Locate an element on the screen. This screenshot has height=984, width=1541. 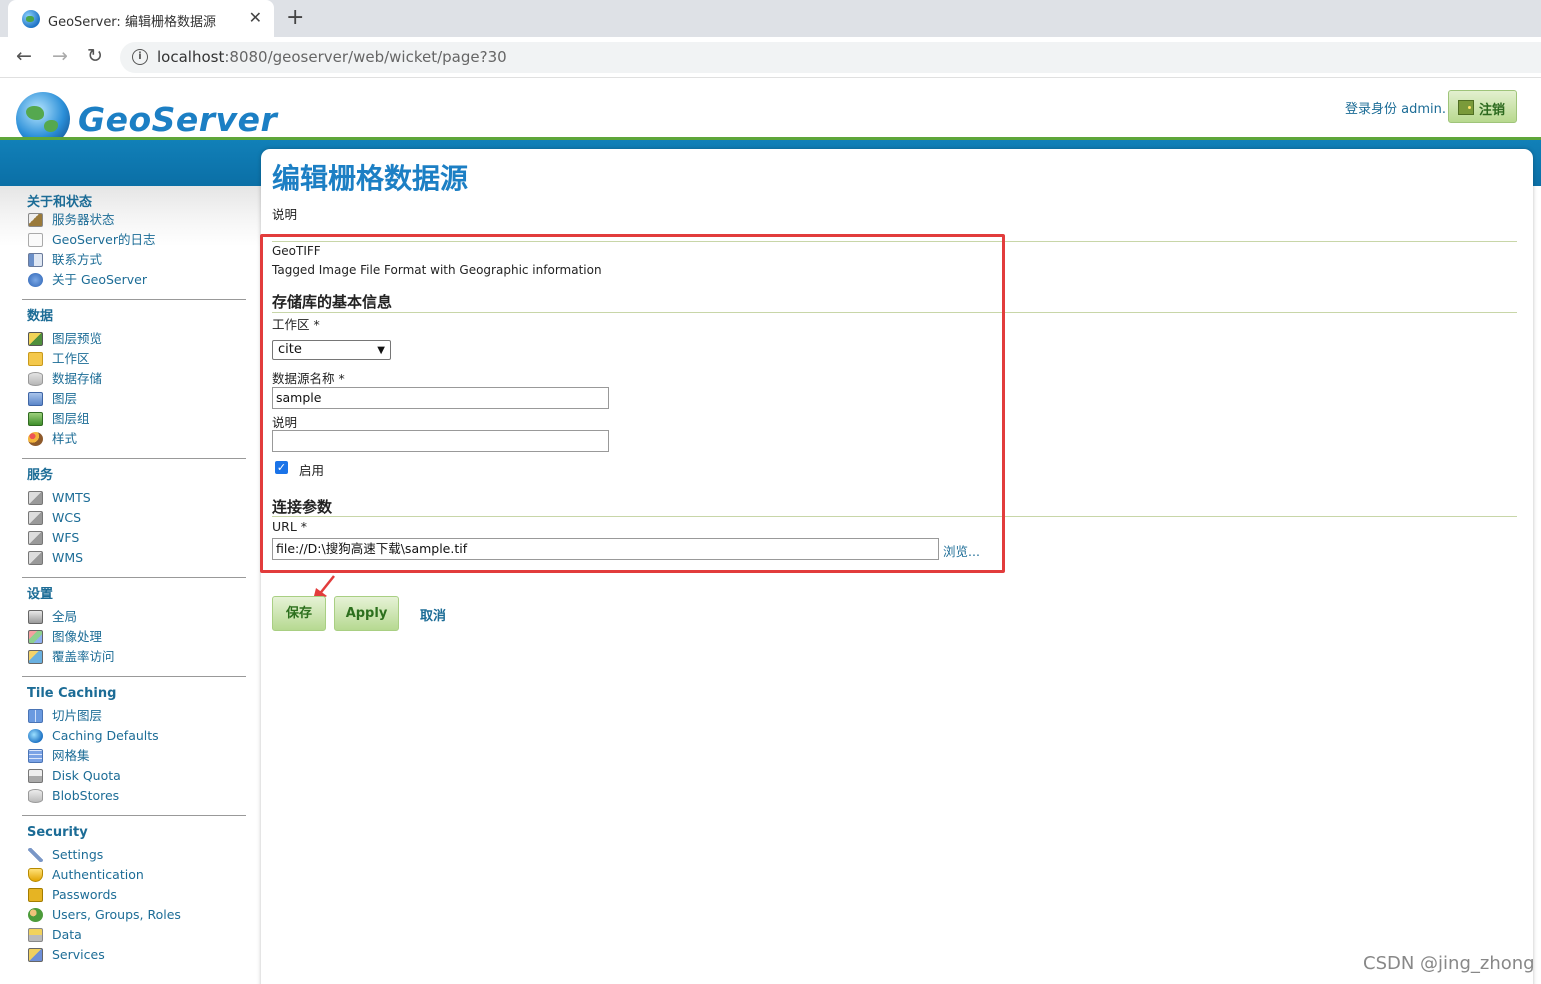
back-icon: ← is located at coordinates (24, 56).